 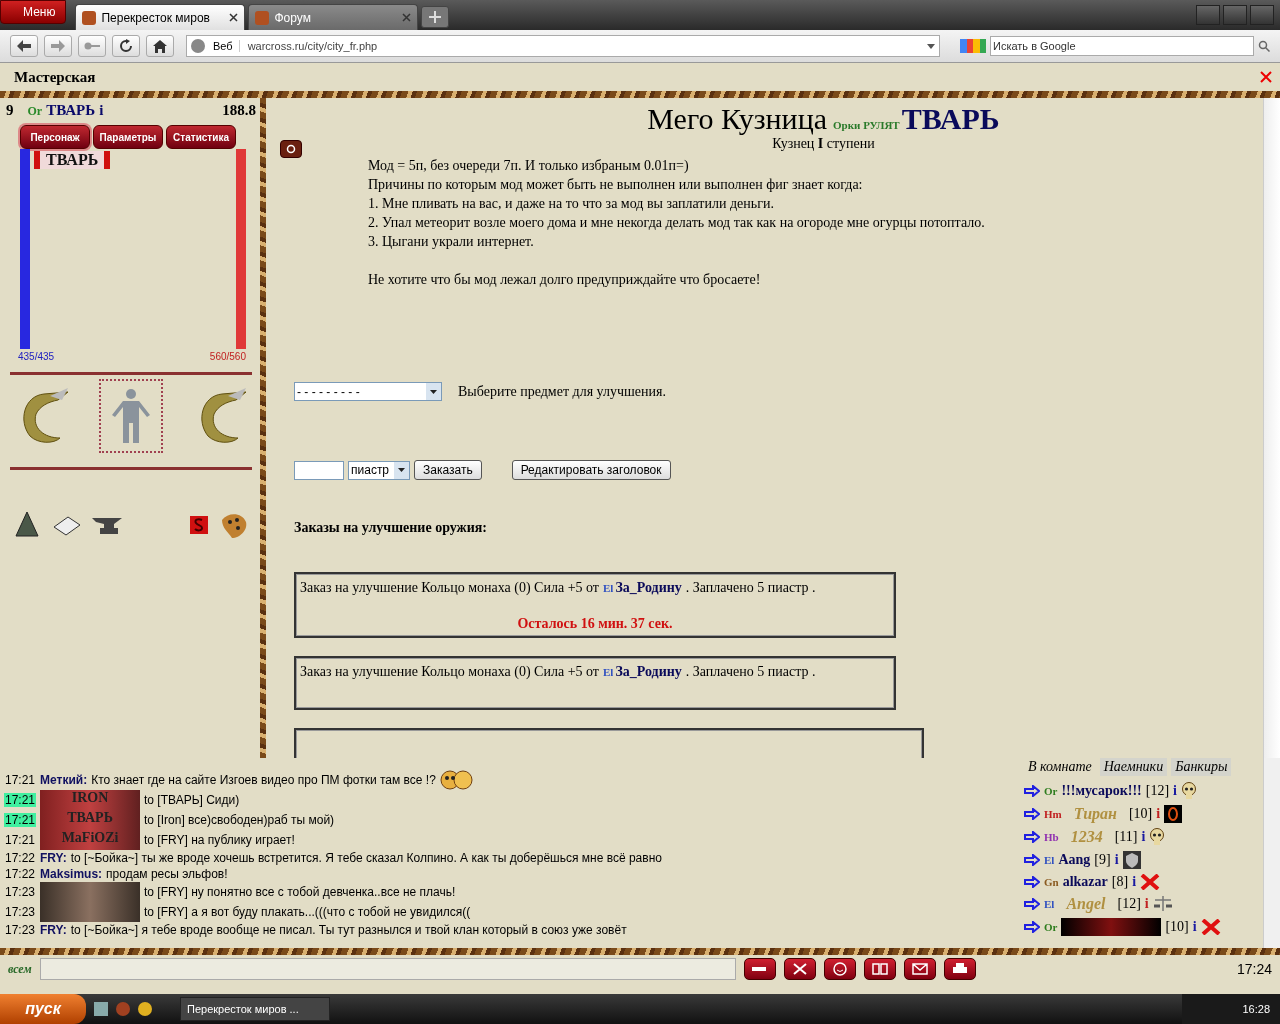 I want to click on user-level: [8], so click(x=1120, y=882).